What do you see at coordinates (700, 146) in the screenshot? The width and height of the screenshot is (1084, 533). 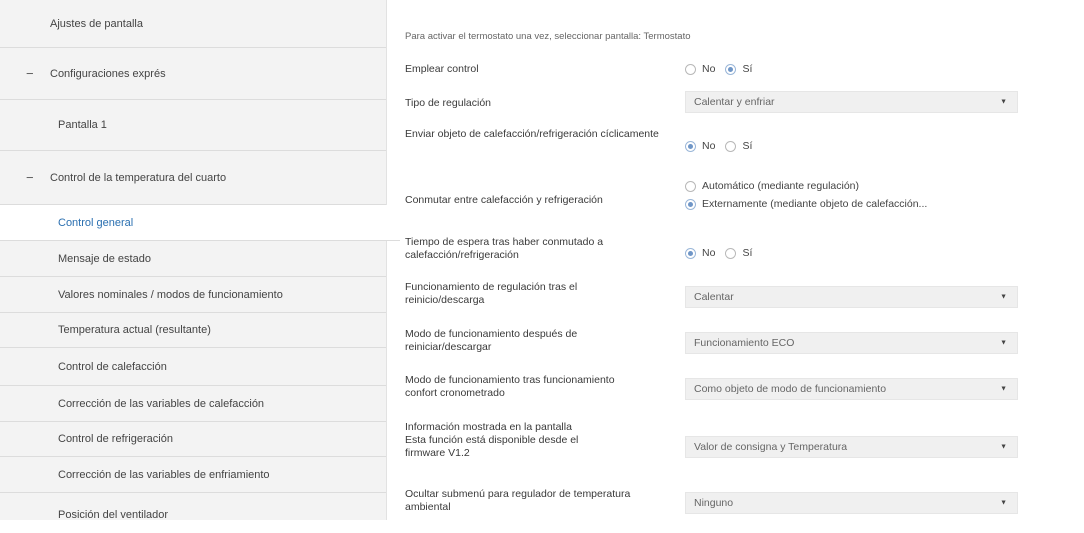 I see `enviar-objeto-option-no: No` at bounding box center [700, 146].